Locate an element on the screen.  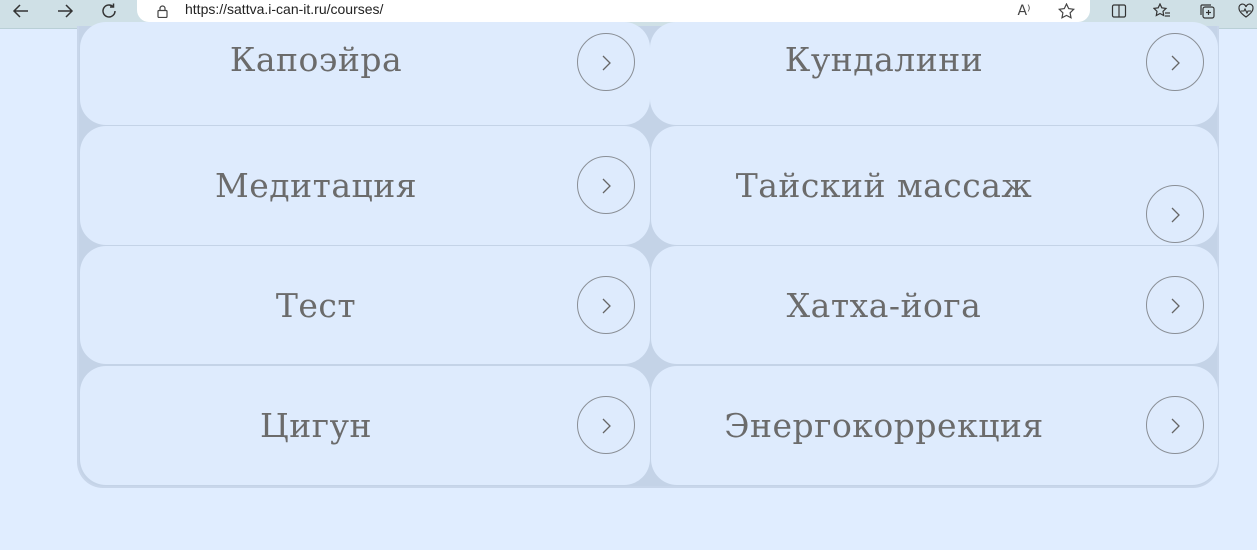
course-title: Тайский массаж is located at coordinates (884, 185).